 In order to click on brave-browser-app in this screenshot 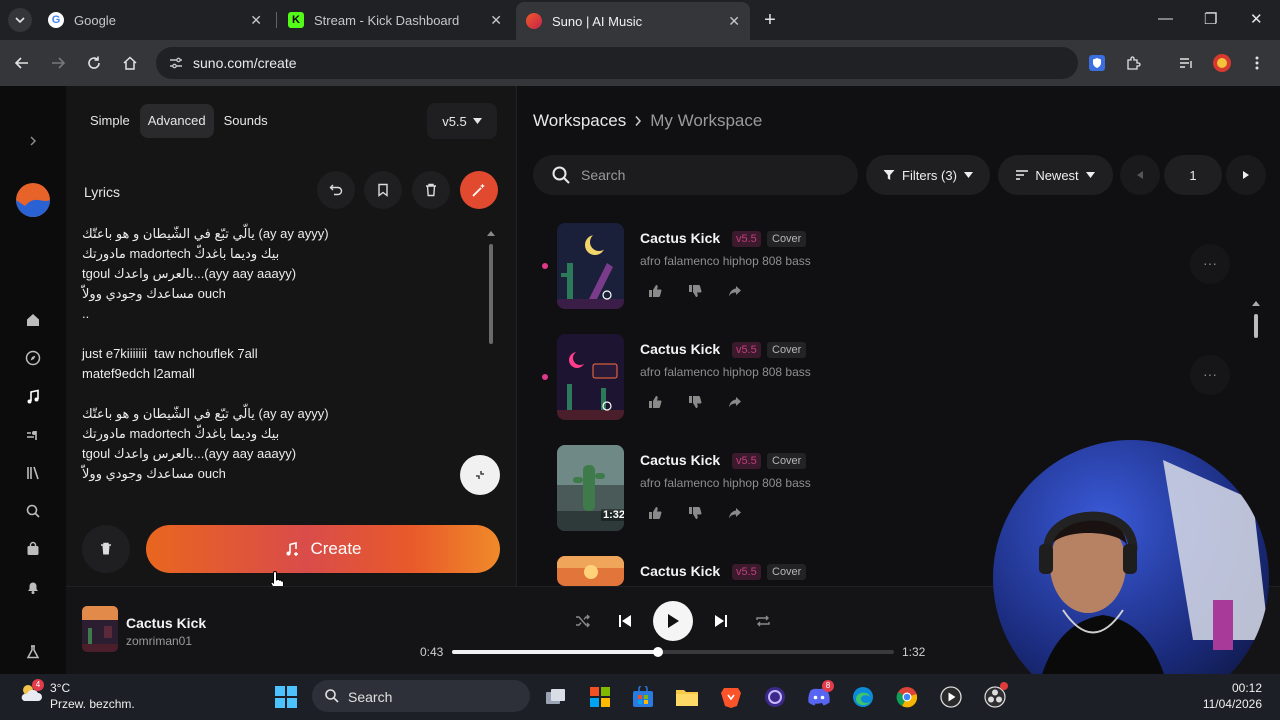, I will do `click(731, 697)`.